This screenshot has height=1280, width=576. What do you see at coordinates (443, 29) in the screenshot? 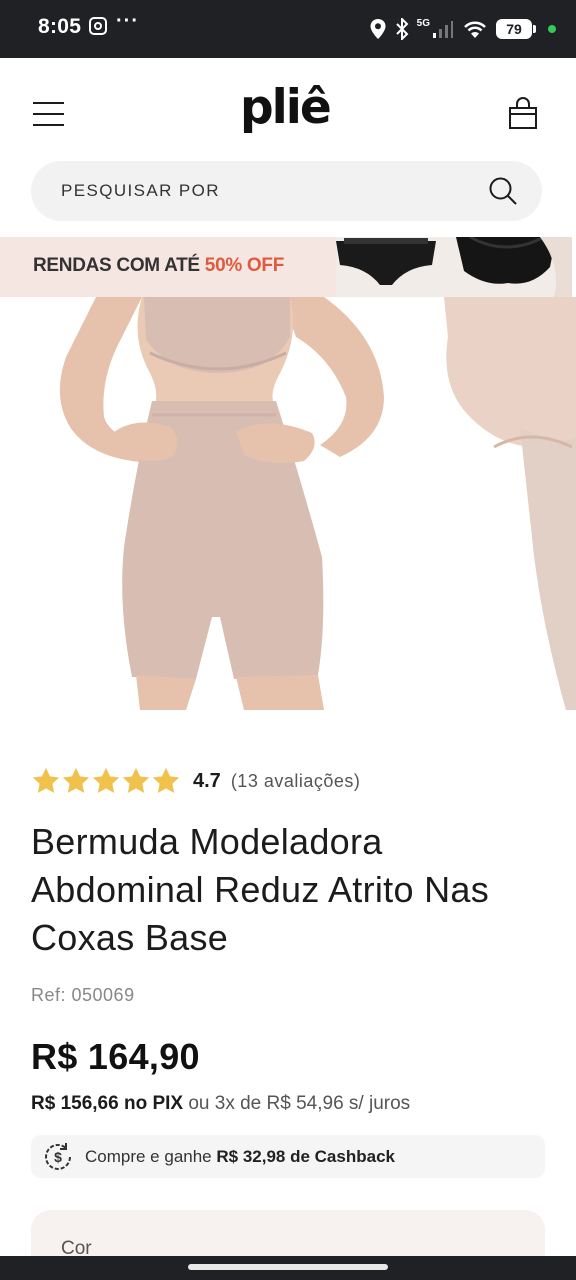
I see `signal-icon` at bounding box center [443, 29].